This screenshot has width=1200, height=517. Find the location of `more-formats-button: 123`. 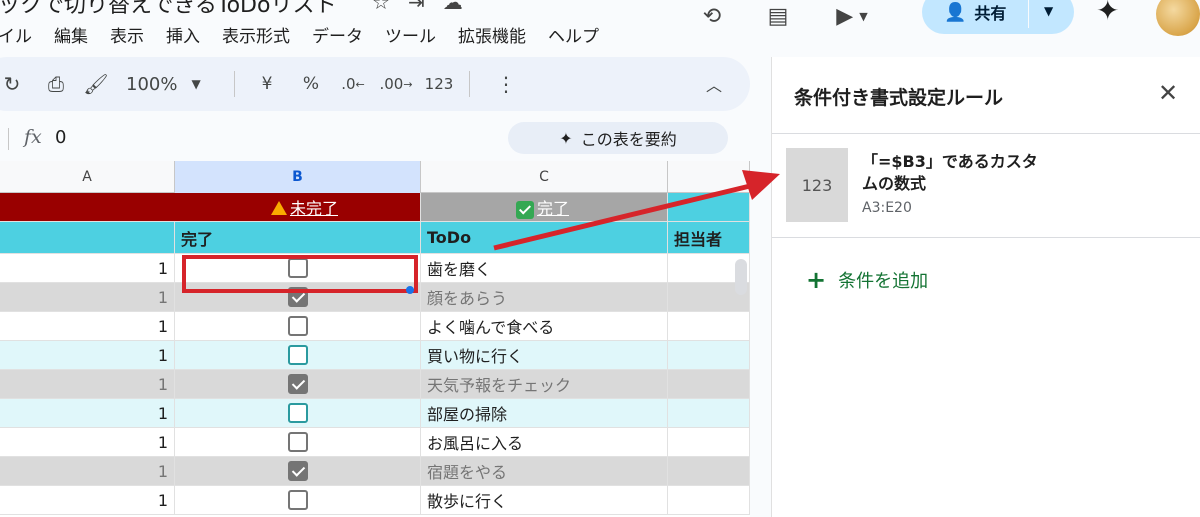

more-formats-button: 123 is located at coordinates (439, 84).